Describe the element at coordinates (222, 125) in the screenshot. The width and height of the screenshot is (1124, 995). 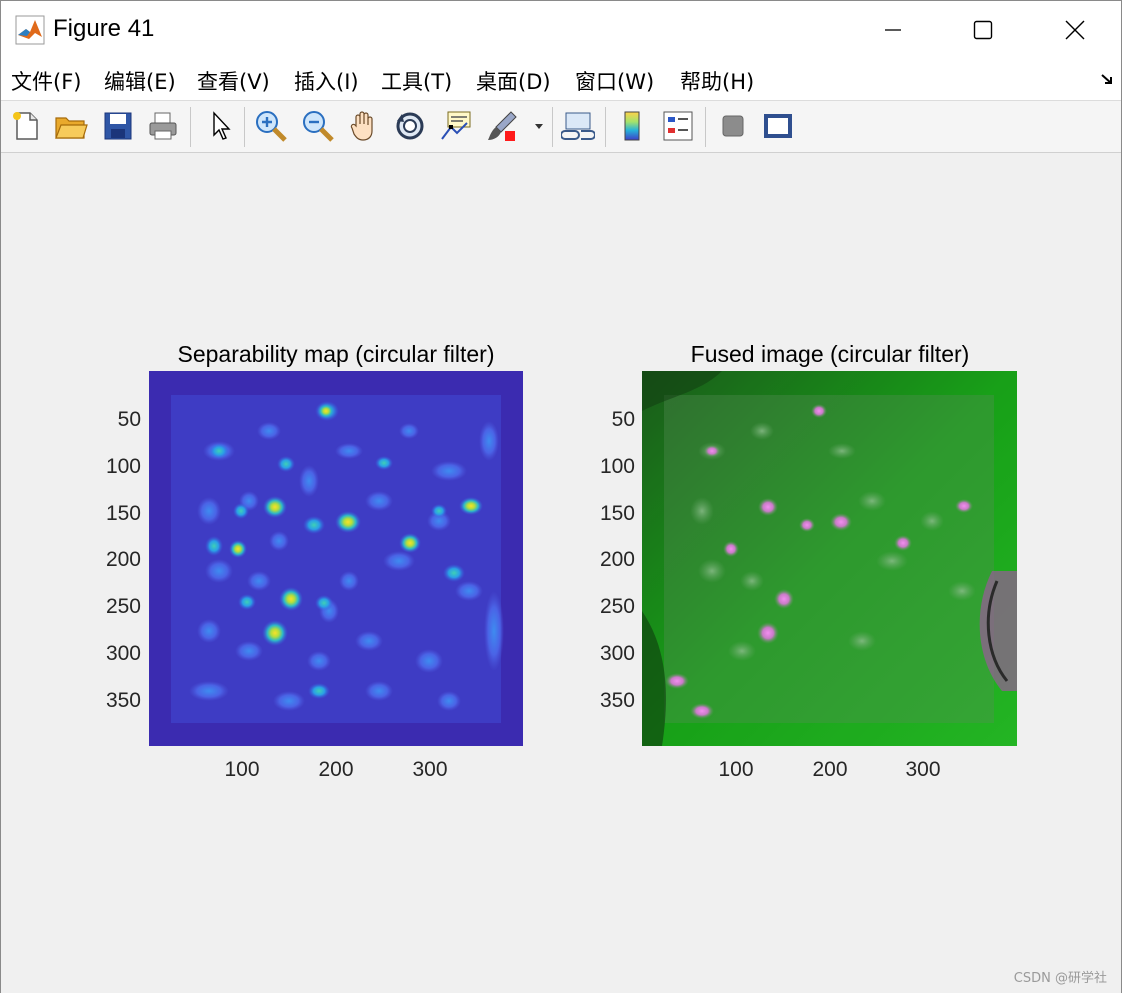
I see `select-arrow-icon` at that location.